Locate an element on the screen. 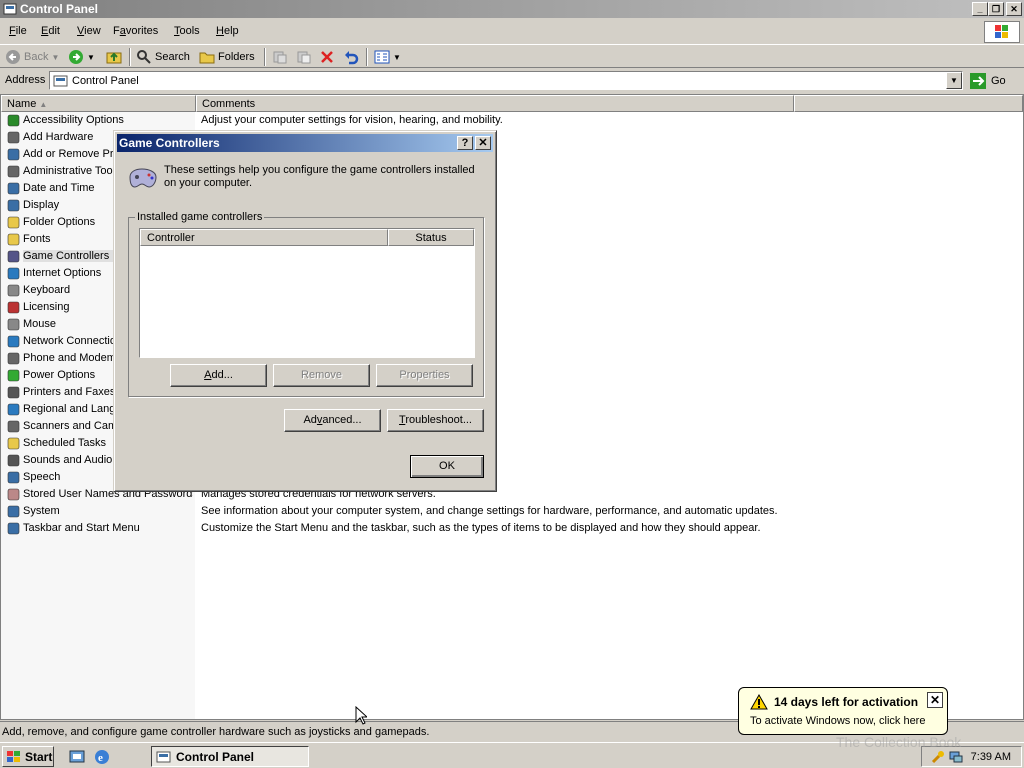 Image resolution: width=1024 pixels, height=768 pixels. dialog-title: Game Controllers is located at coordinates (169, 143).